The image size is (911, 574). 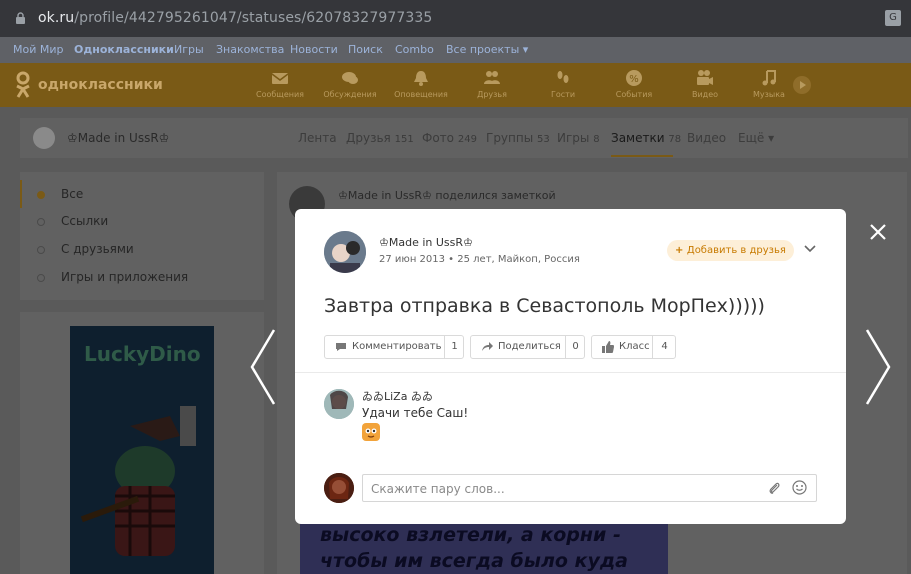 What do you see at coordinates (479, 259) in the screenshot?
I see `post-meta: 27 июн 2013 • 25 лет, Майкоп, Россия` at bounding box center [479, 259].